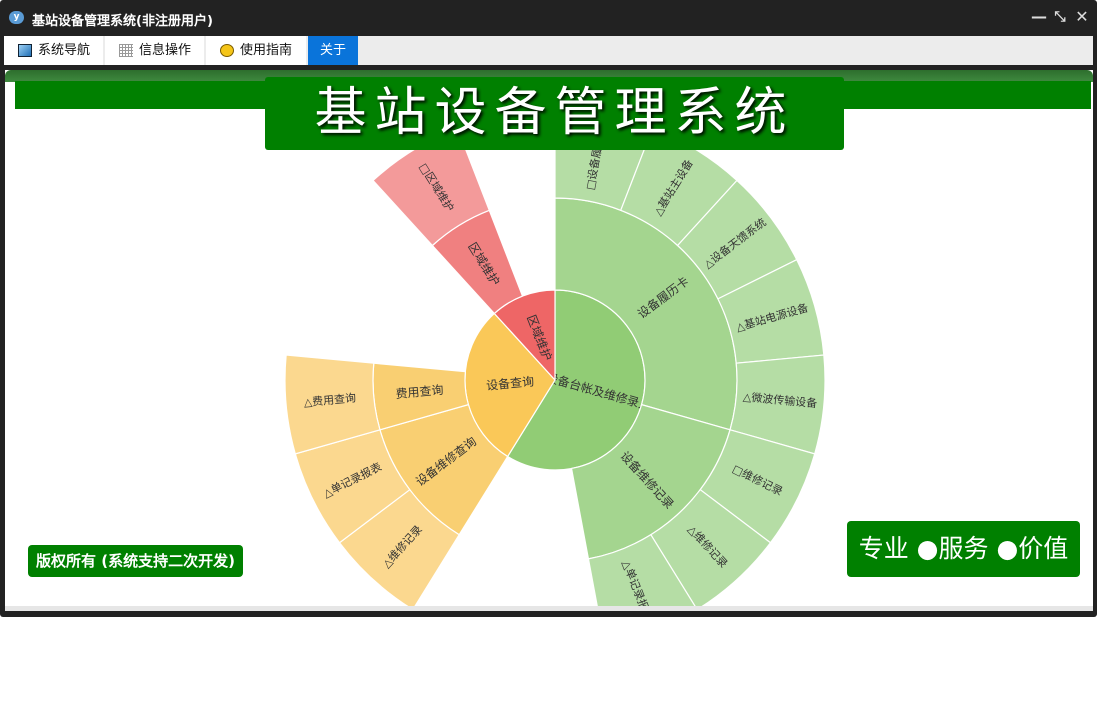 The width and height of the screenshot is (1099, 723). What do you see at coordinates (165, 50) in the screenshot?
I see `tab-label: 信息操作` at bounding box center [165, 50].